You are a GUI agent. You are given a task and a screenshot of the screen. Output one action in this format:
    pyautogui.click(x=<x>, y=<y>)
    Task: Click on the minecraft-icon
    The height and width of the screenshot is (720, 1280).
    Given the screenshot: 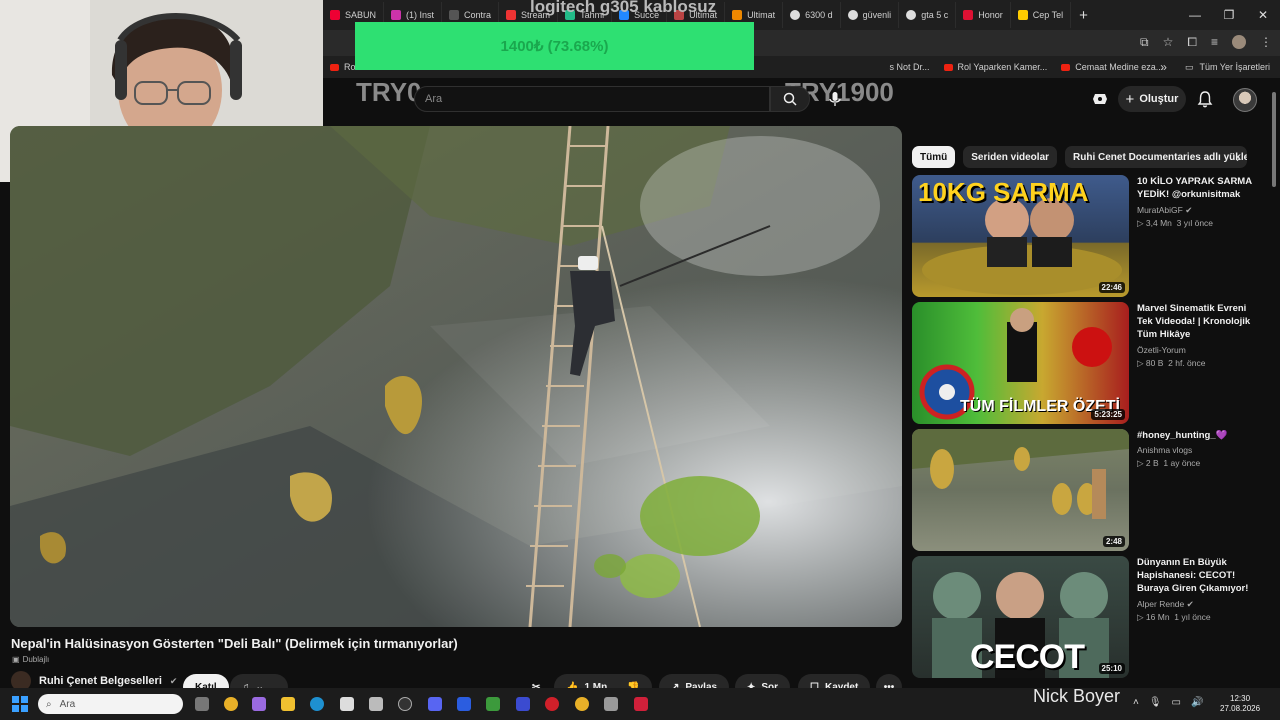 What is the action you would take?
    pyautogui.click(x=493, y=704)
    